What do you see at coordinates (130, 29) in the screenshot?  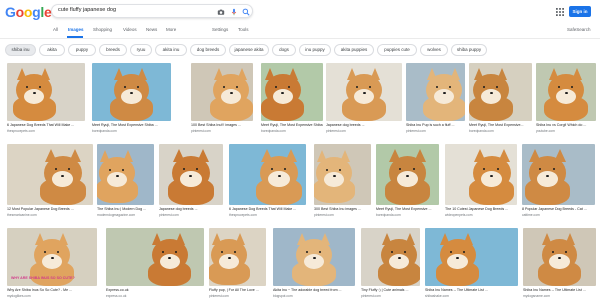 I see `tab-videos: Videos` at bounding box center [130, 29].